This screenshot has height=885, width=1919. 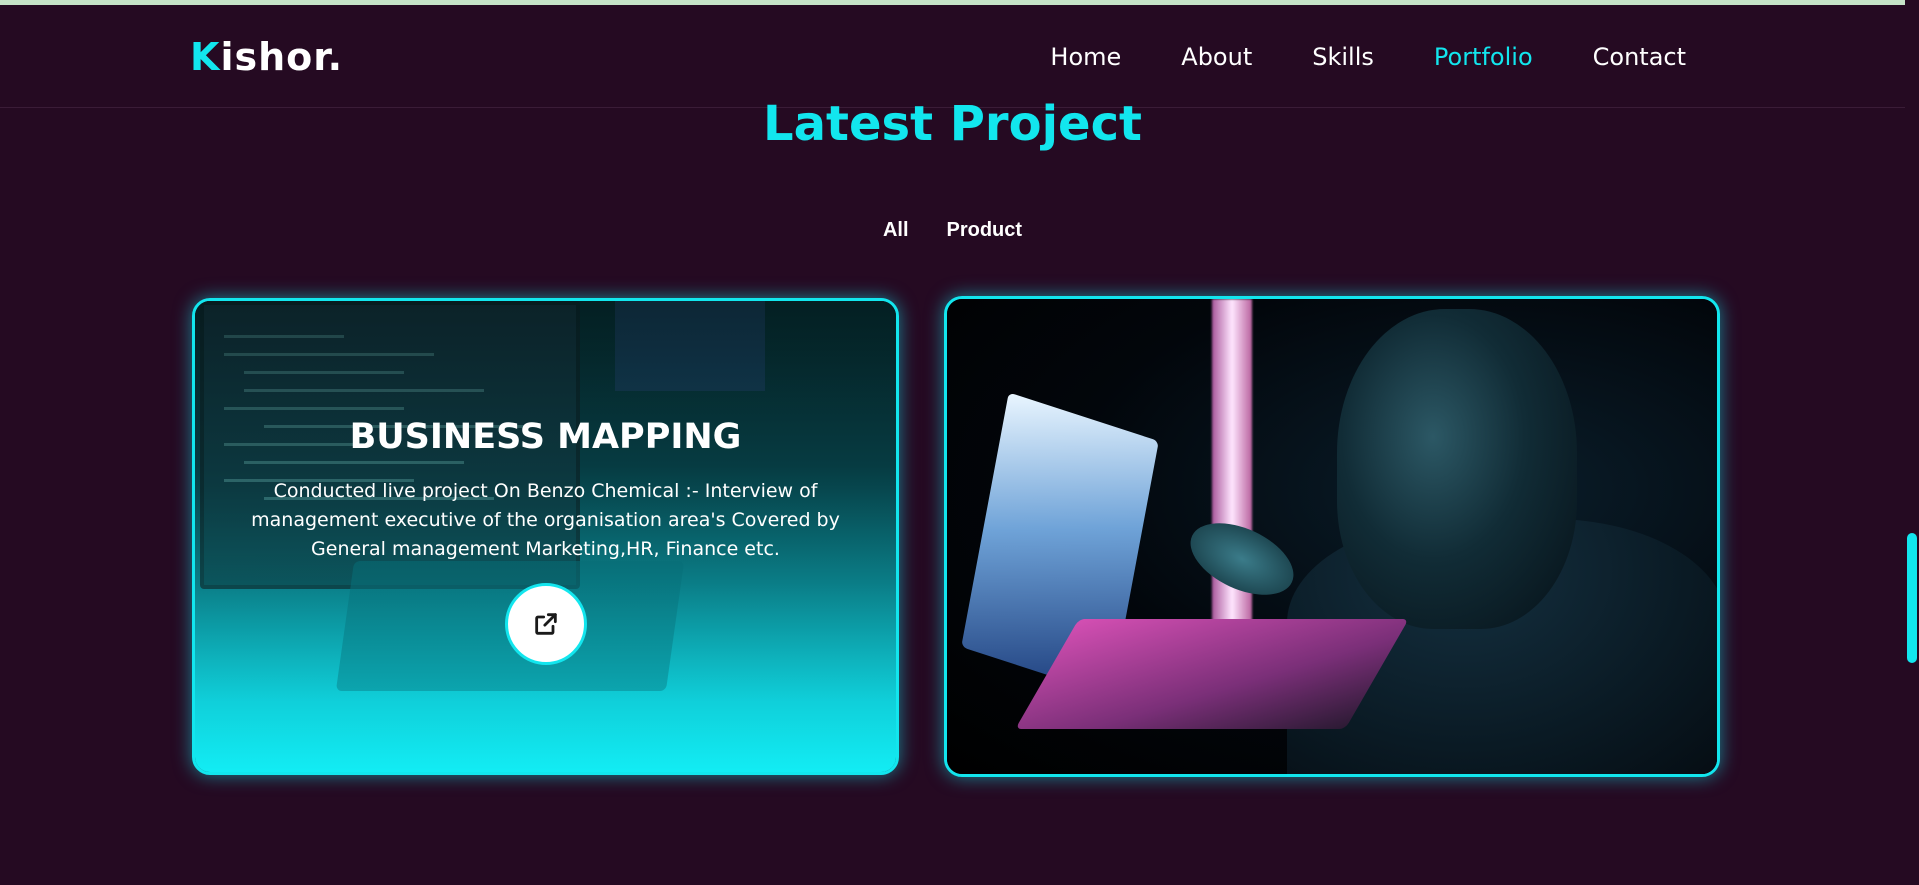 I want to click on filter-product: Product, so click(x=985, y=230).